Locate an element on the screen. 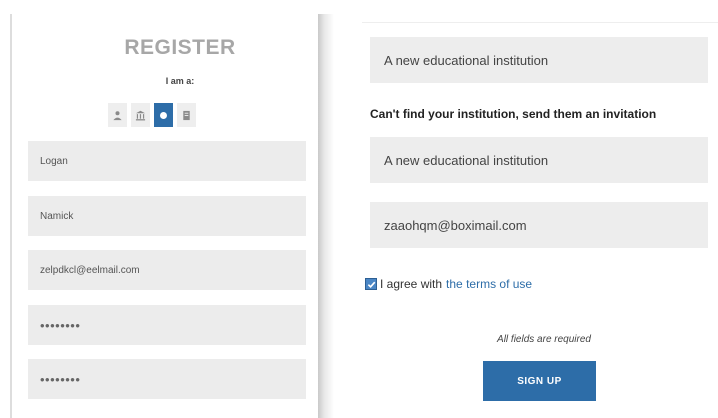 Image resolution: width=718 pixels, height=418 pixels. role-label: I am a: is located at coordinates (180, 81).